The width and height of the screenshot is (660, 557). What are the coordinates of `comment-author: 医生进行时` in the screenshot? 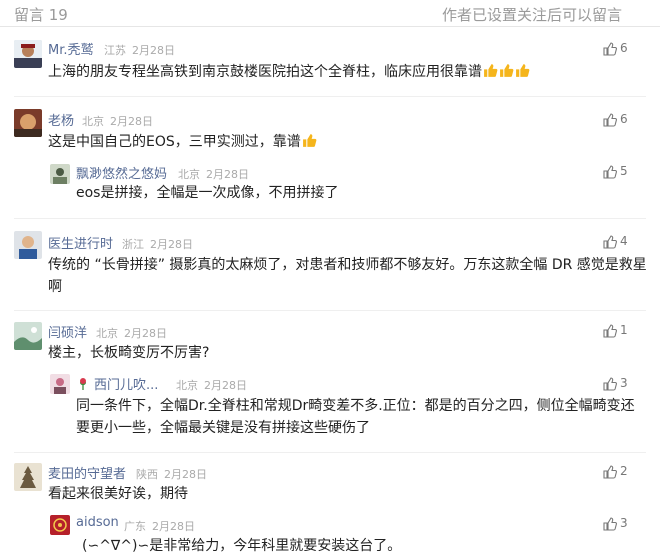 It's located at (80, 242).